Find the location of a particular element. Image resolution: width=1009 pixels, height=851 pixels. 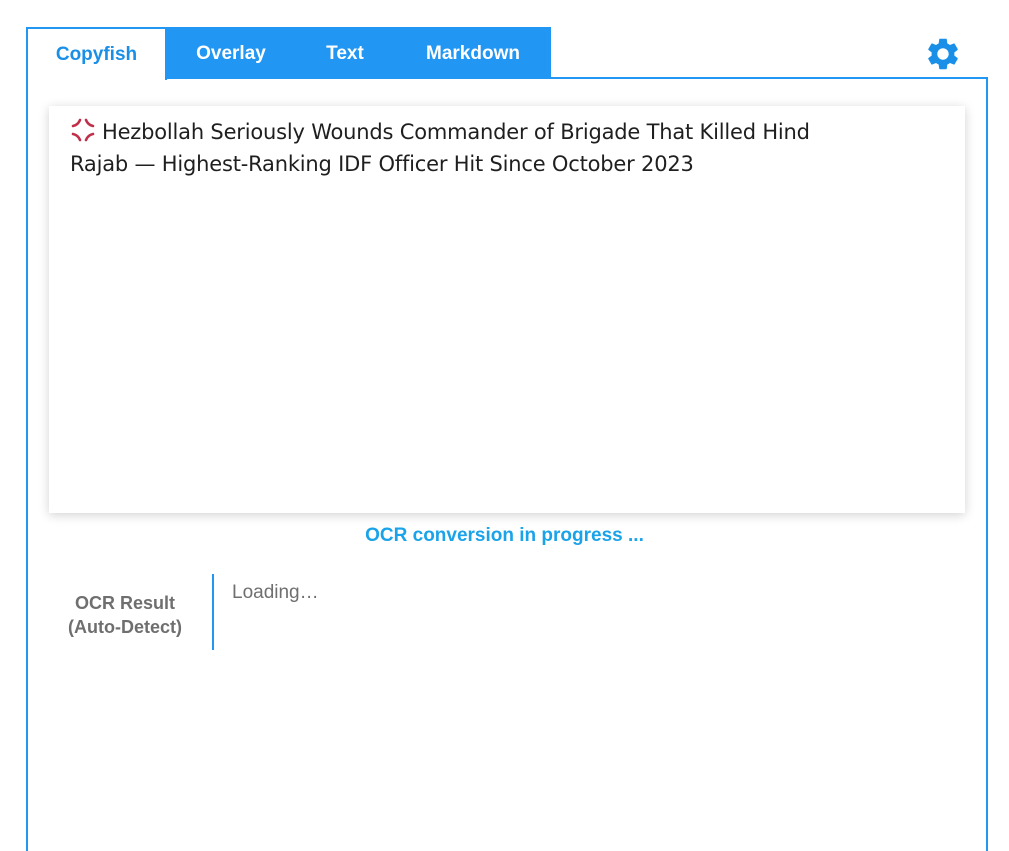

anger-symbol-icon is located at coordinates (83, 130).